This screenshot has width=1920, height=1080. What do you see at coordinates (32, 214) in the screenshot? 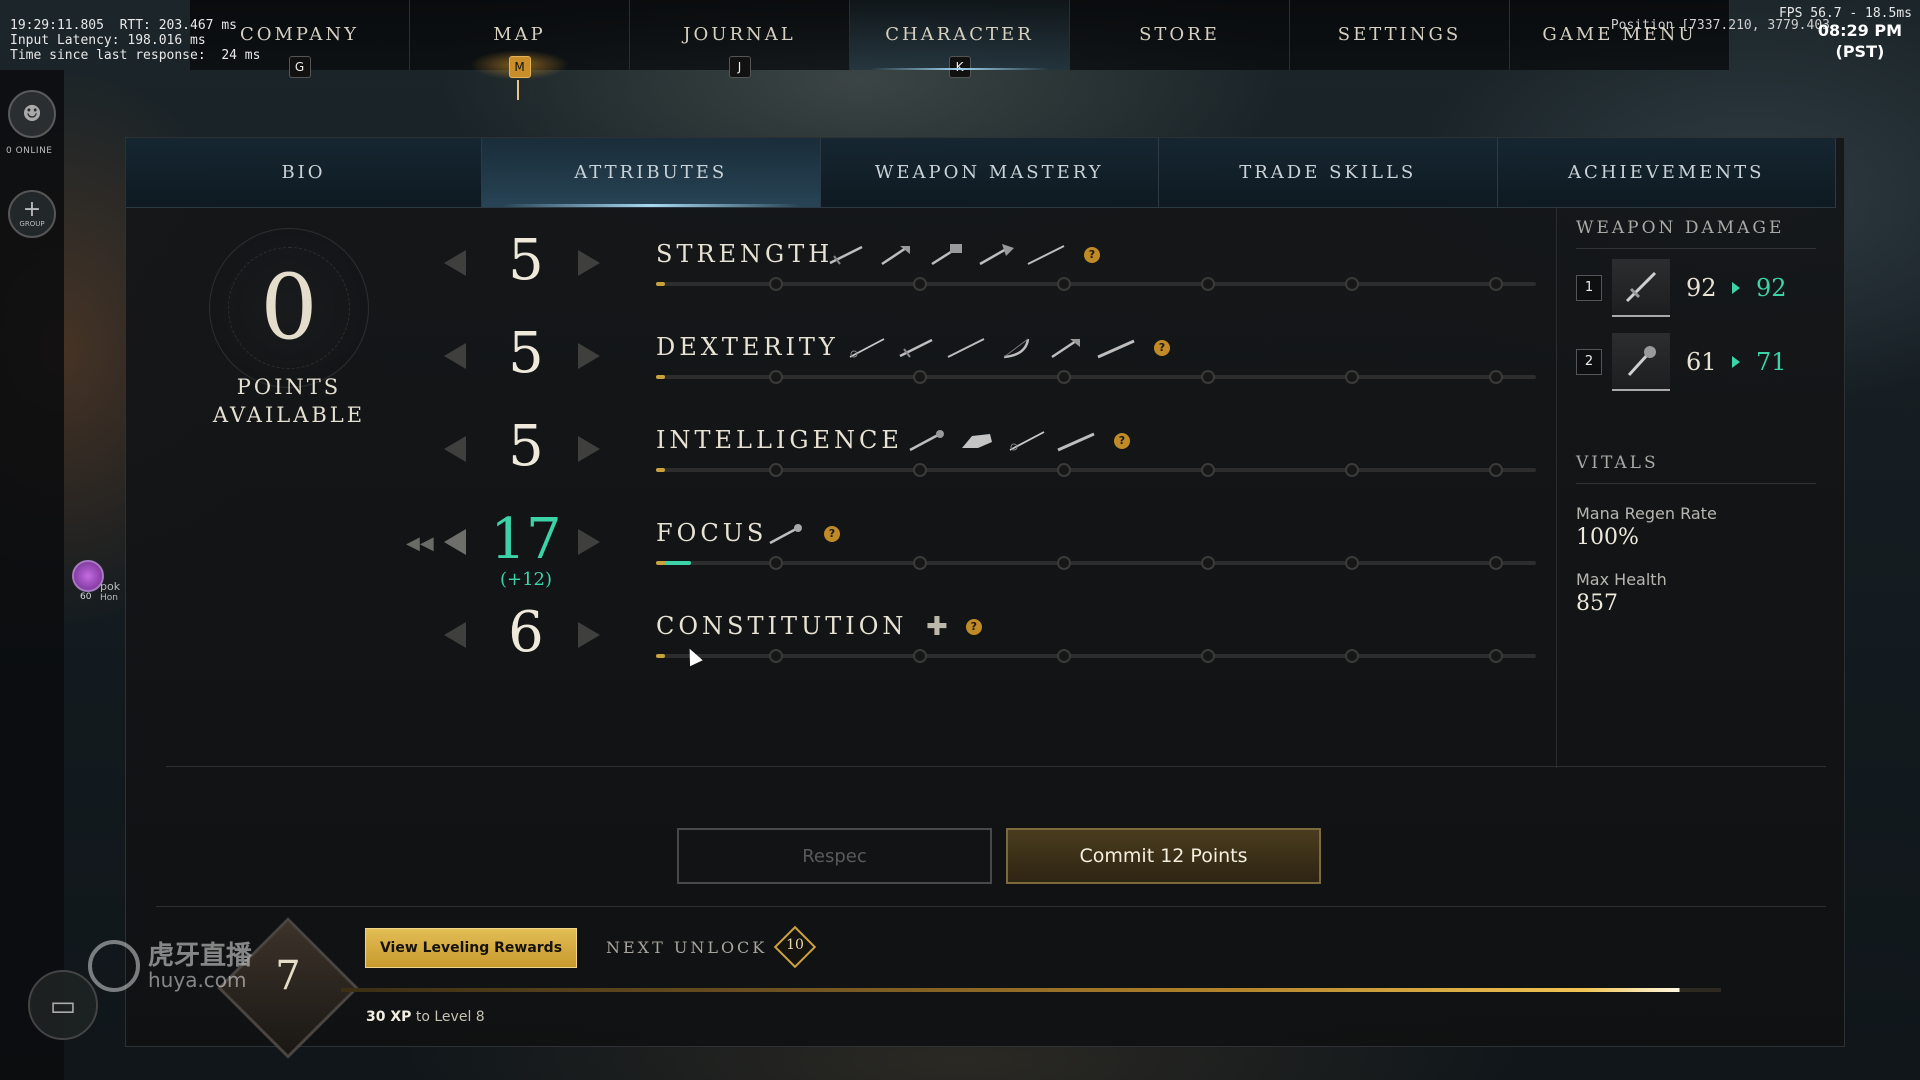
I see `group-button: + GROUP` at bounding box center [32, 214].